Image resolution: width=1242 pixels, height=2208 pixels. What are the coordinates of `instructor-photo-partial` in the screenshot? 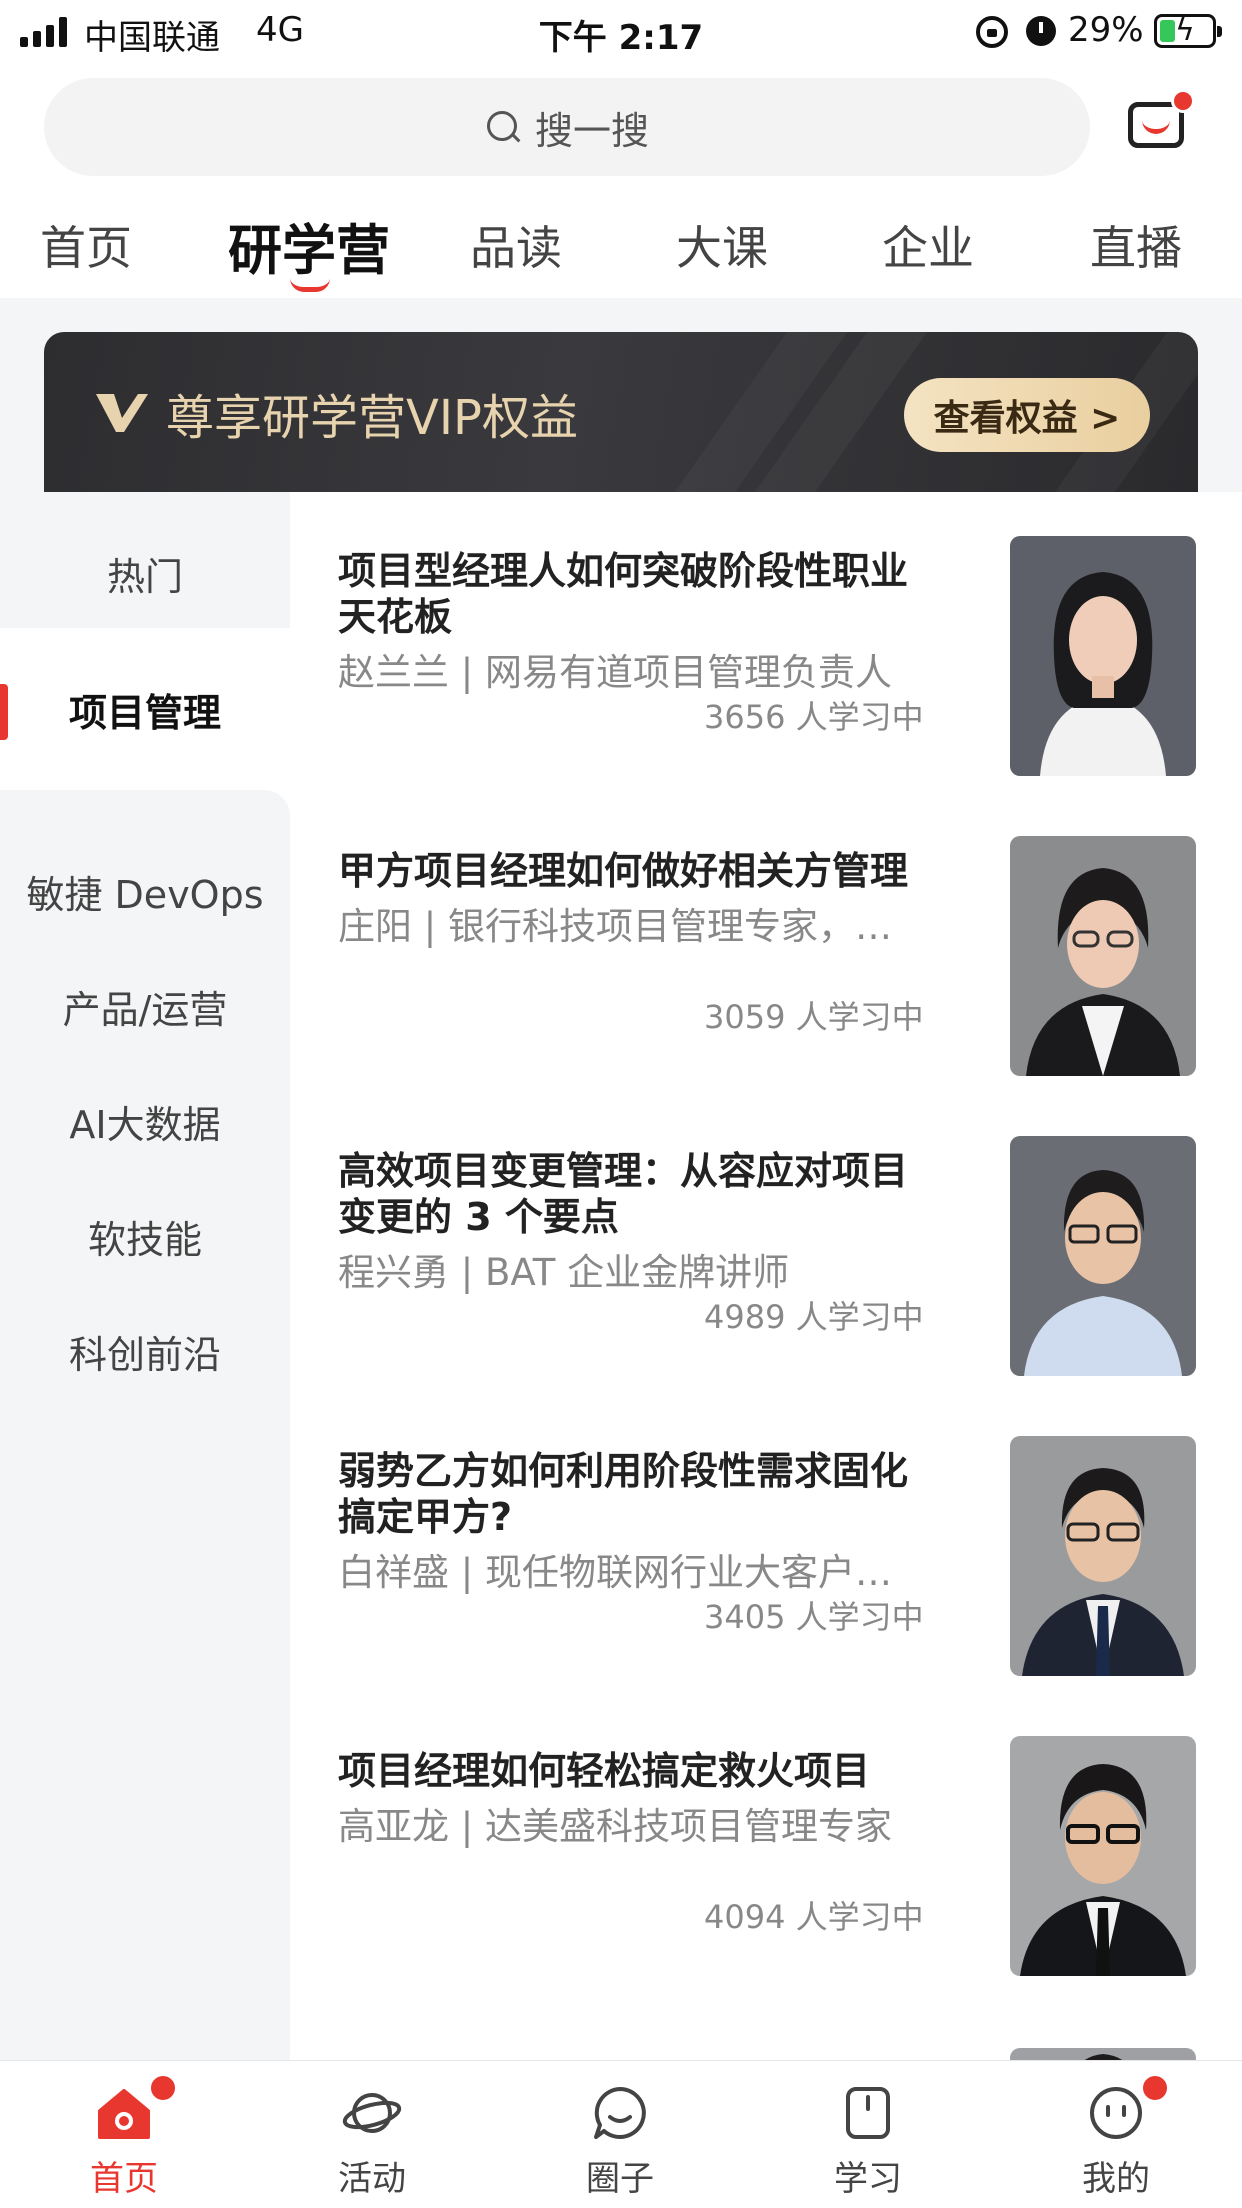 It's located at (1103, 2054).